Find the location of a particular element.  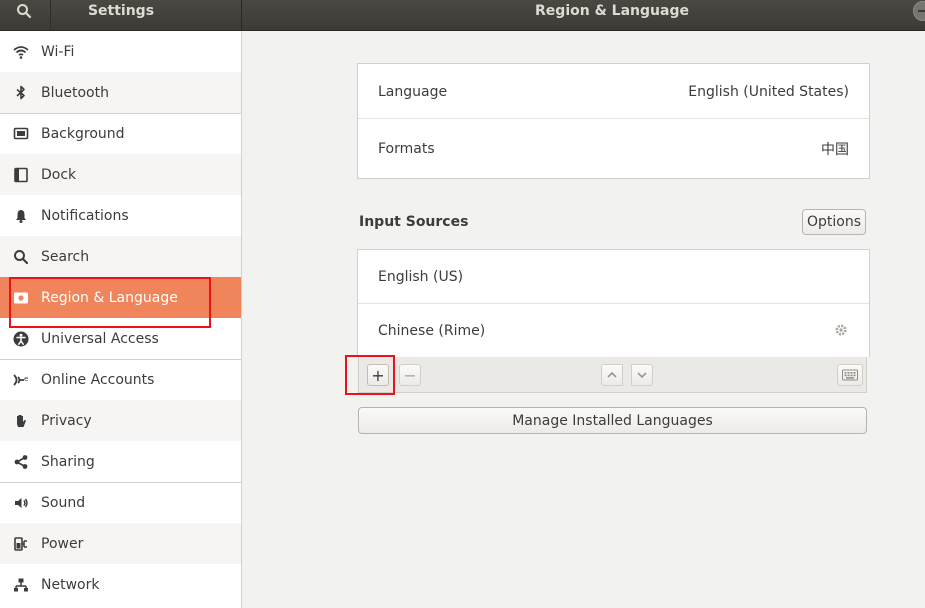

add-input-source-button: + is located at coordinates (378, 375).